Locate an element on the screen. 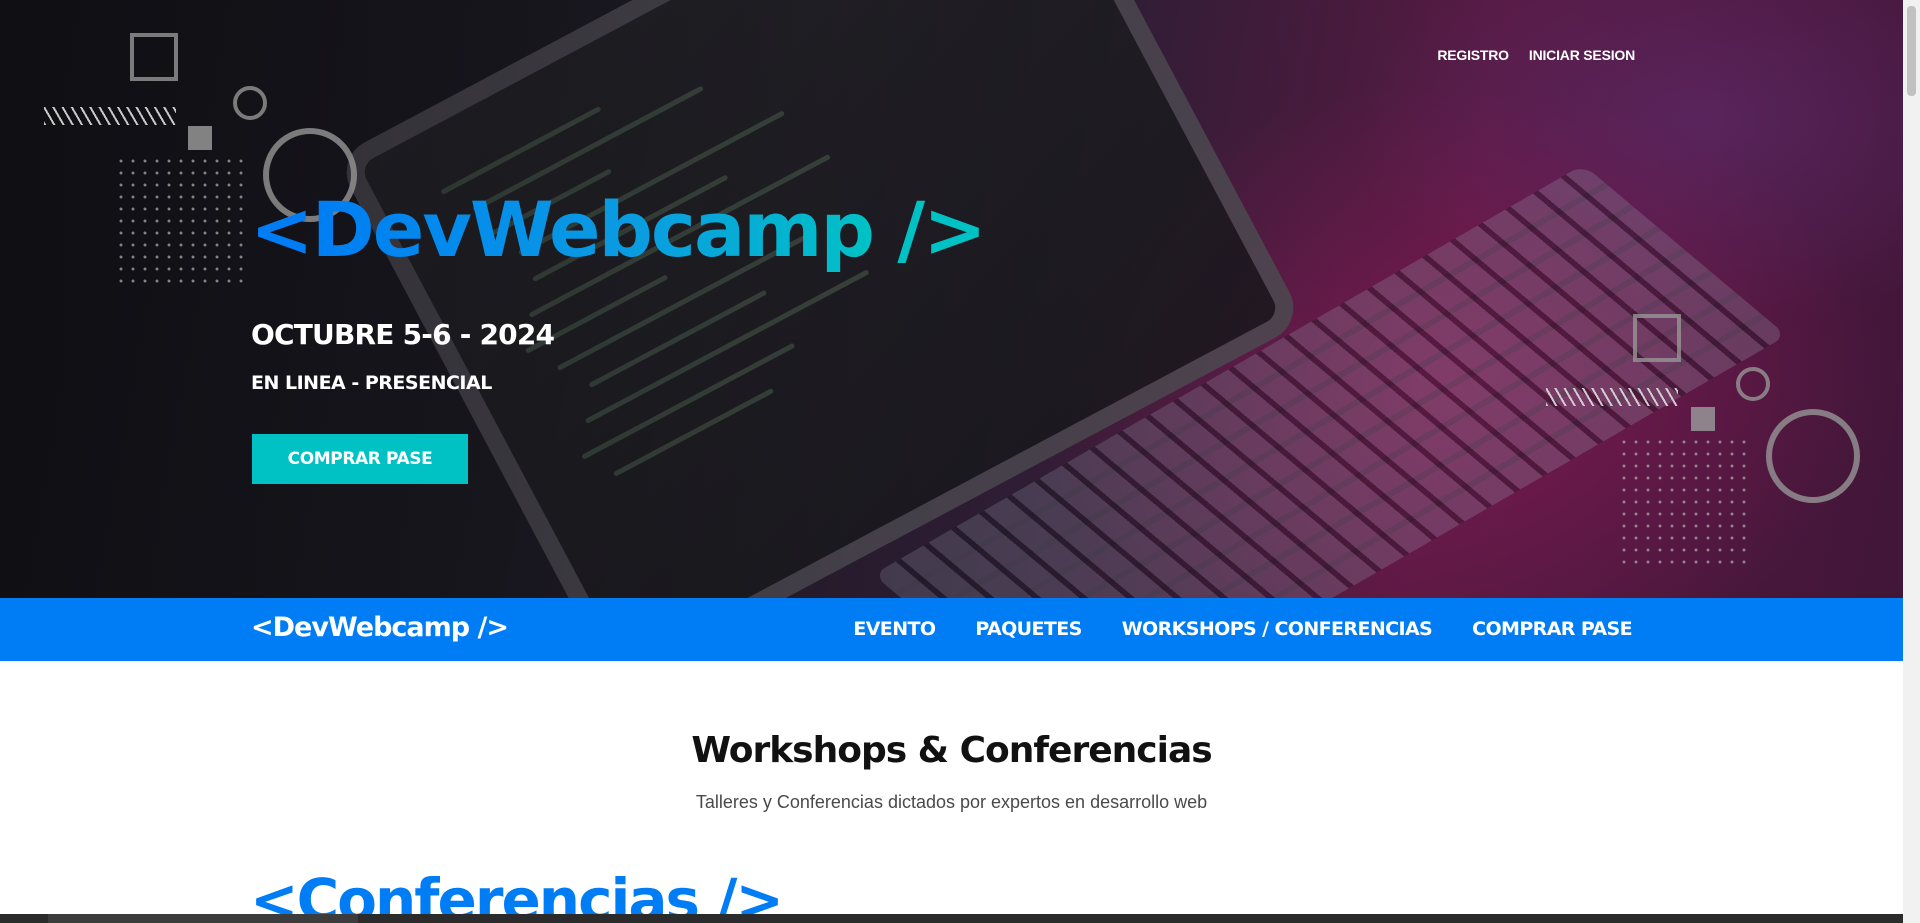 Image resolution: width=1920 pixels, height=923 pixels. nav-item-comprar-pase: COMPRAR PASE is located at coordinates (1552, 629).